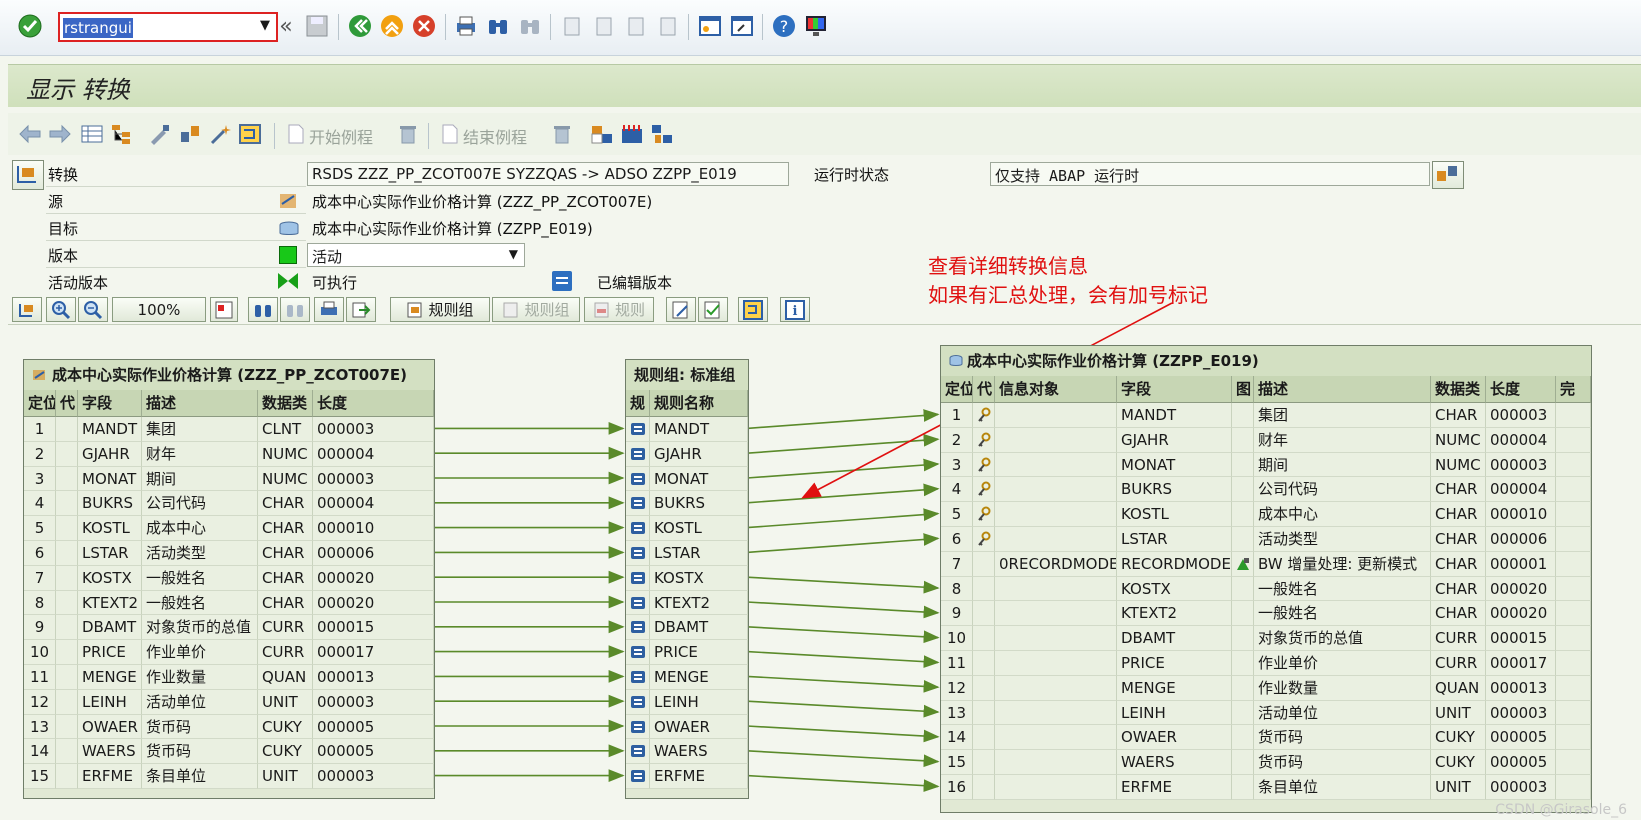 This screenshot has width=1641, height=820. What do you see at coordinates (1561, 810) in the screenshot?
I see `watermark: CSDN @Girasole_6` at bounding box center [1561, 810].